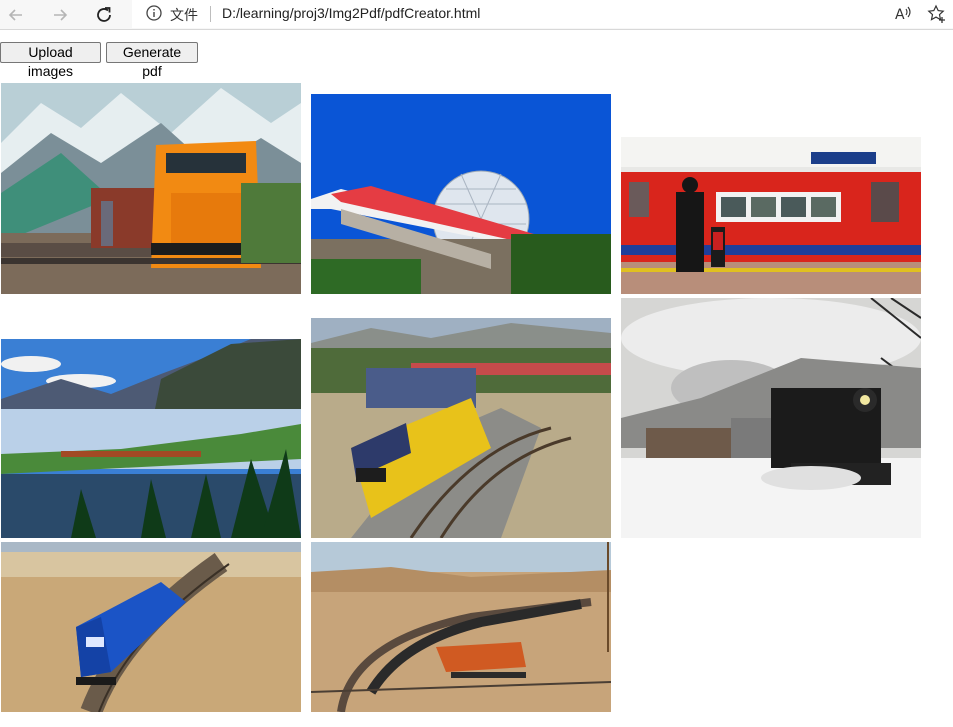 The width and height of the screenshot is (953, 727). Describe the element at coordinates (210, 14) in the screenshot. I see `address-divider` at that location.